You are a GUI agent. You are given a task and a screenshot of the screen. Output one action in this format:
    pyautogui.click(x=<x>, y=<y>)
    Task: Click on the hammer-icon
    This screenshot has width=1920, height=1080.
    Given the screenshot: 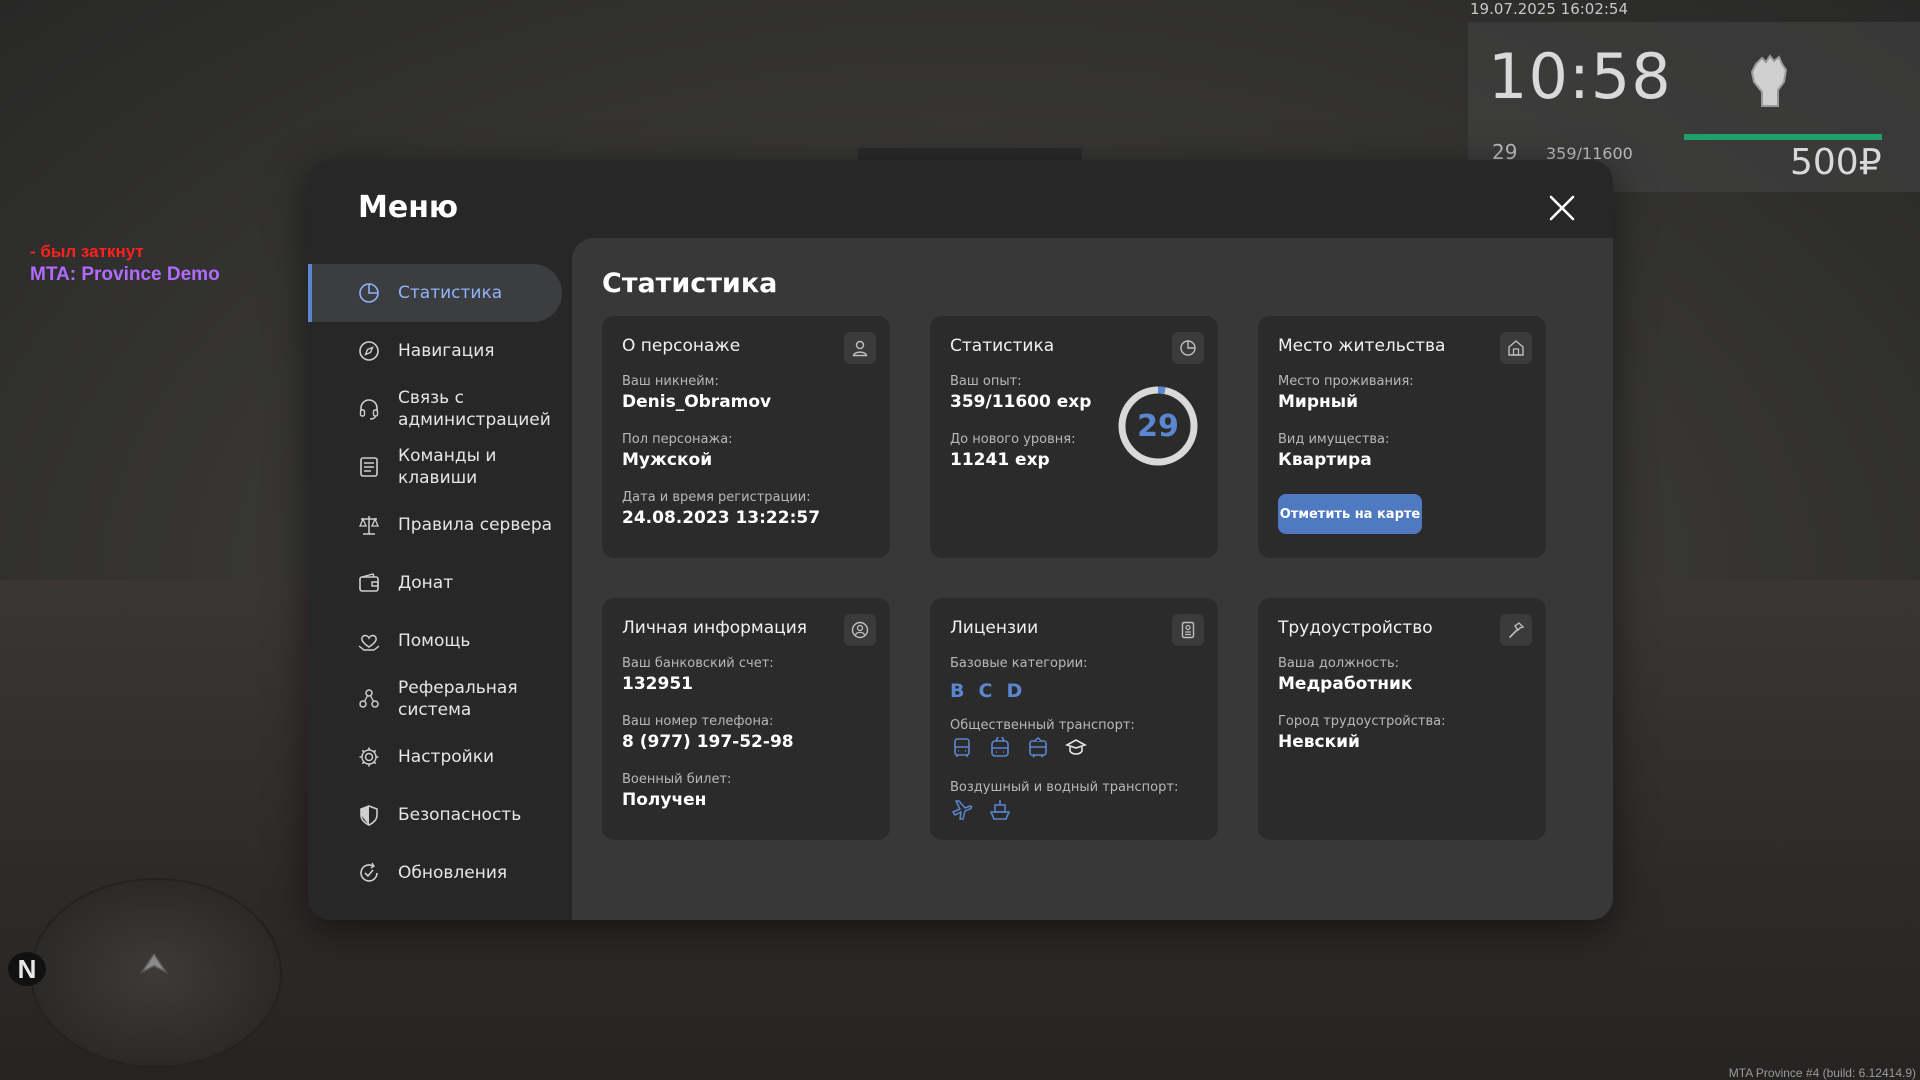 What is the action you would take?
    pyautogui.click(x=1517, y=630)
    